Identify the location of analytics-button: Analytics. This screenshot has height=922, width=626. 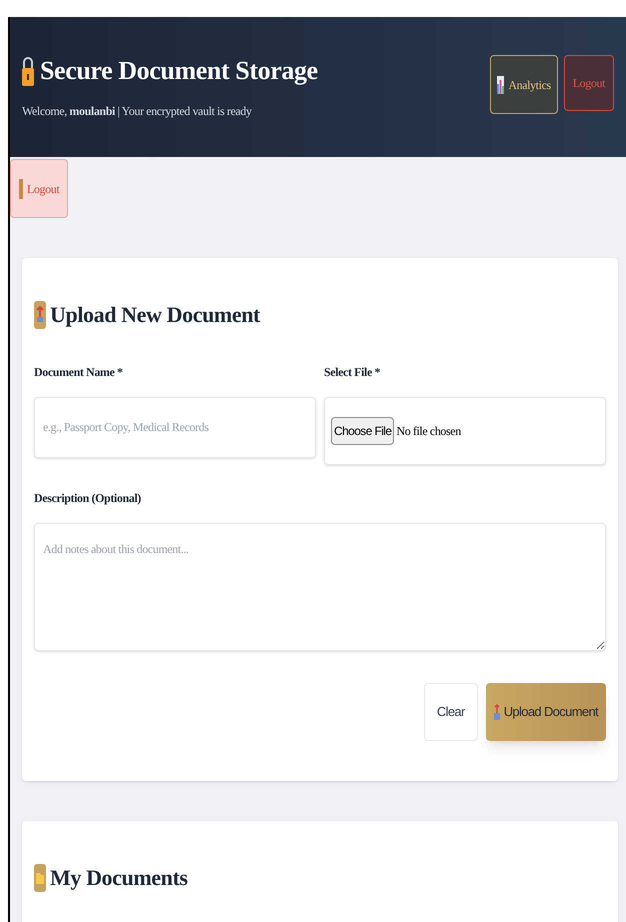
(524, 84).